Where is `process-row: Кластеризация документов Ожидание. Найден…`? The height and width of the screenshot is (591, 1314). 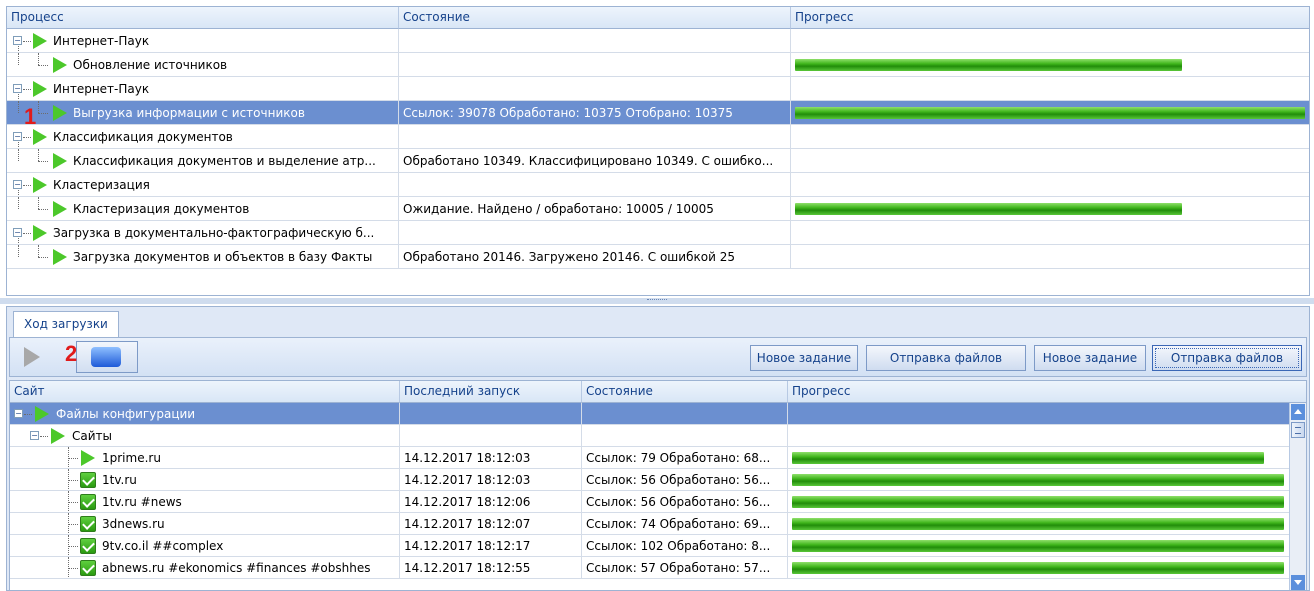 process-row: Кластеризация документов Ожидание. Найден… is located at coordinates (658, 209).